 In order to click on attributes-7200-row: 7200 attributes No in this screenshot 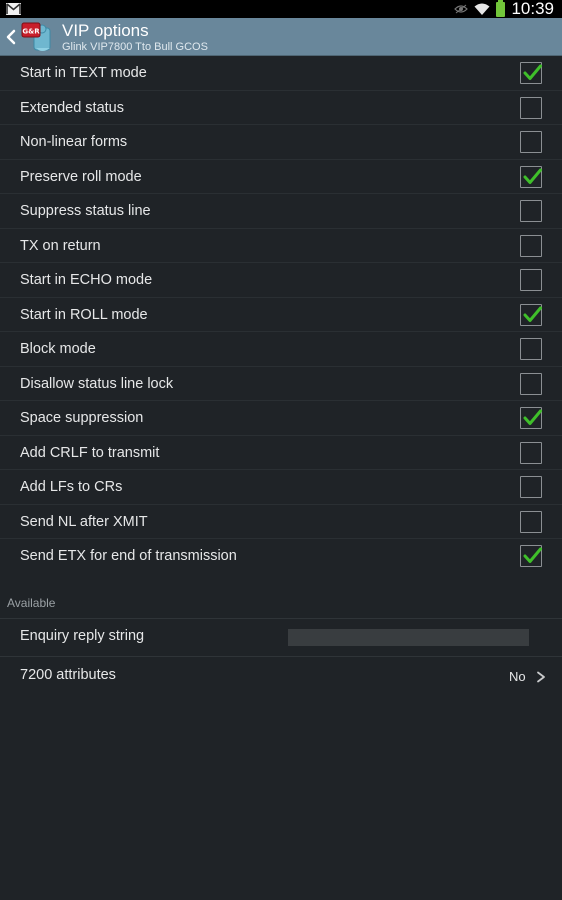, I will do `click(281, 677)`.